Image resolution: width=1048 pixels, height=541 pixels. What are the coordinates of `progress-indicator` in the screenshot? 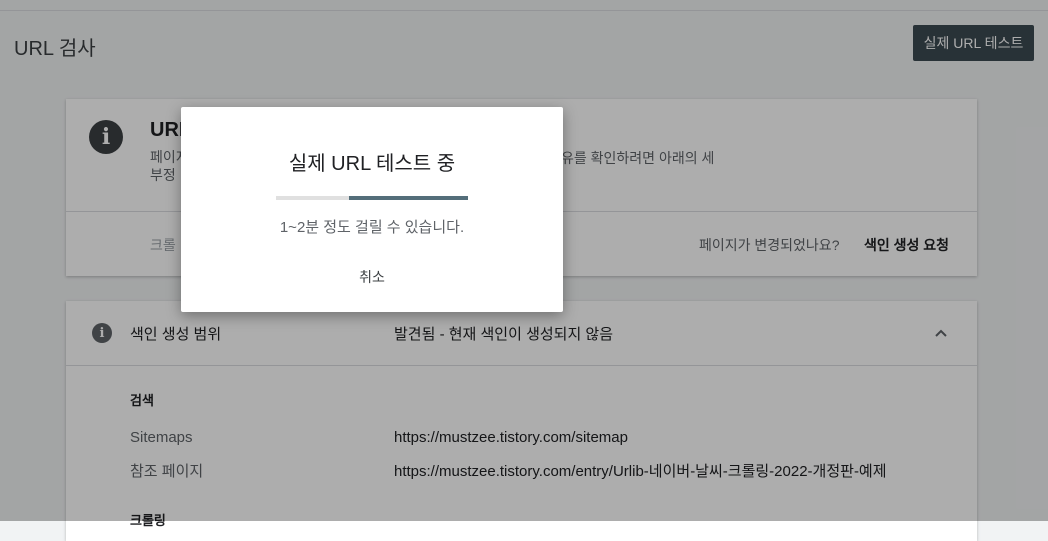 It's located at (408, 198).